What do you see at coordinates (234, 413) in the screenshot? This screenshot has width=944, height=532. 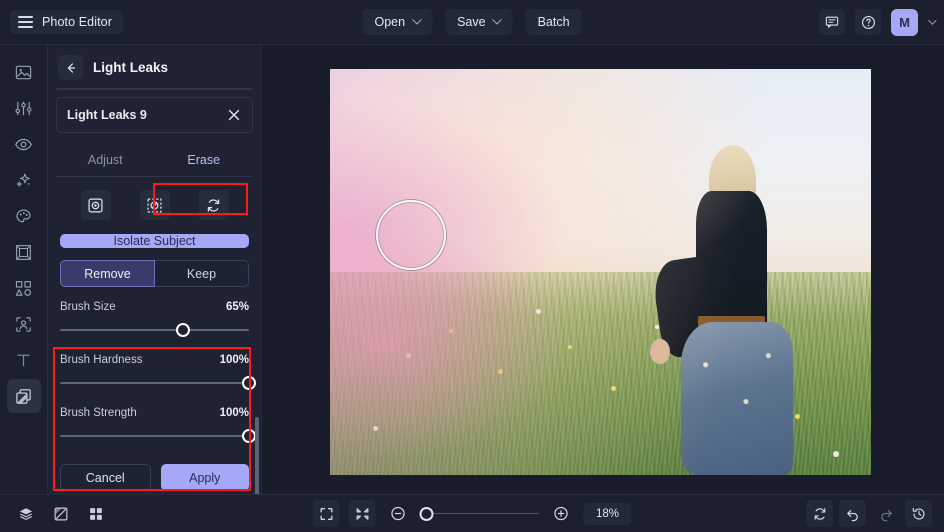 I see `brush-strength-value: 100%` at bounding box center [234, 413].